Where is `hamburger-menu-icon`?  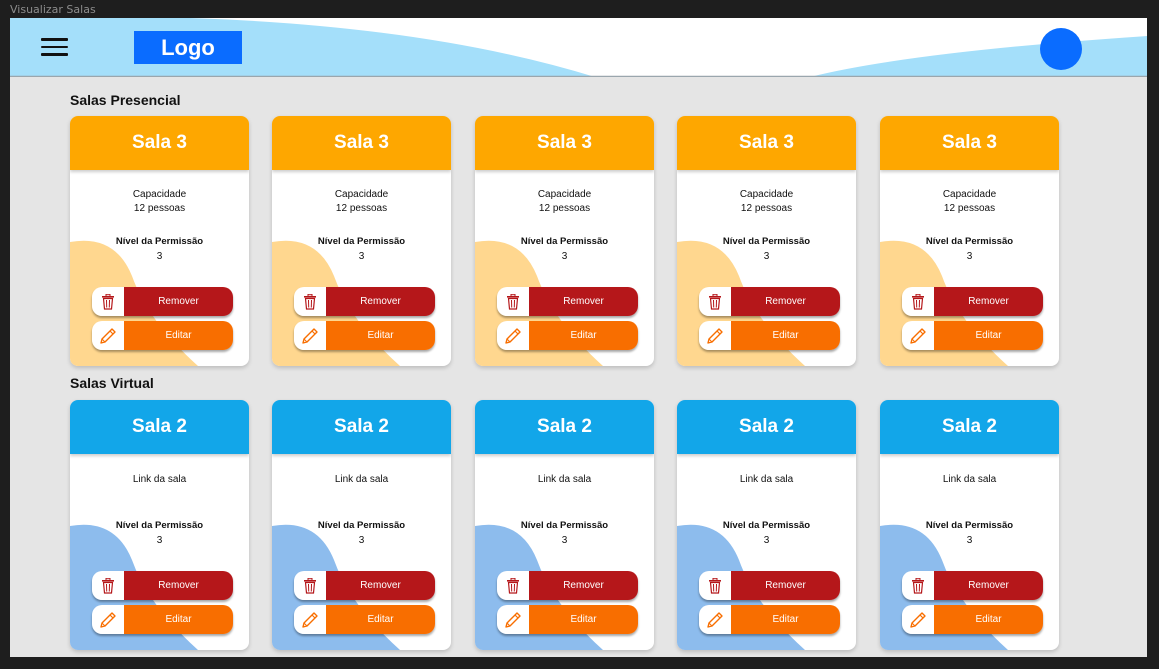
hamburger-menu-icon is located at coordinates (54, 47).